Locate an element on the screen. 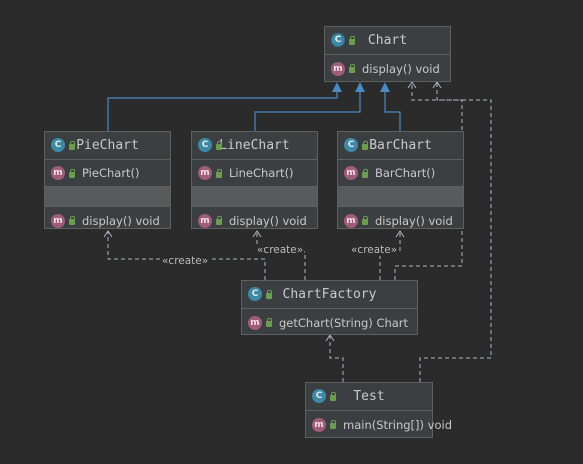 The image size is (583, 464). method-row: m main(String[]) void is located at coordinates (379, 424).